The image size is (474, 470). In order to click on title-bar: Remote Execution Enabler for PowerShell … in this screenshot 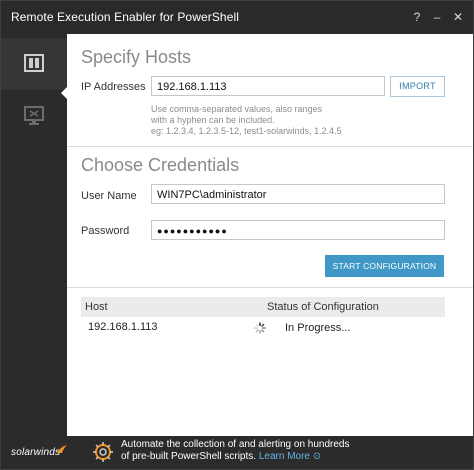, I will do `click(237, 17)`.